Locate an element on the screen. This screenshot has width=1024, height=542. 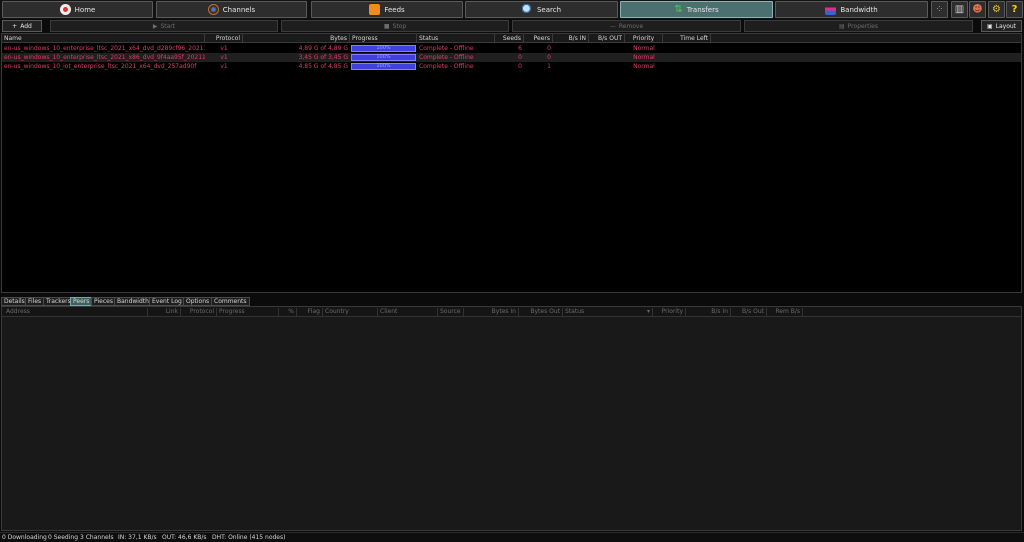
status-seeding: 0 Seeding is located at coordinates (63, 537).